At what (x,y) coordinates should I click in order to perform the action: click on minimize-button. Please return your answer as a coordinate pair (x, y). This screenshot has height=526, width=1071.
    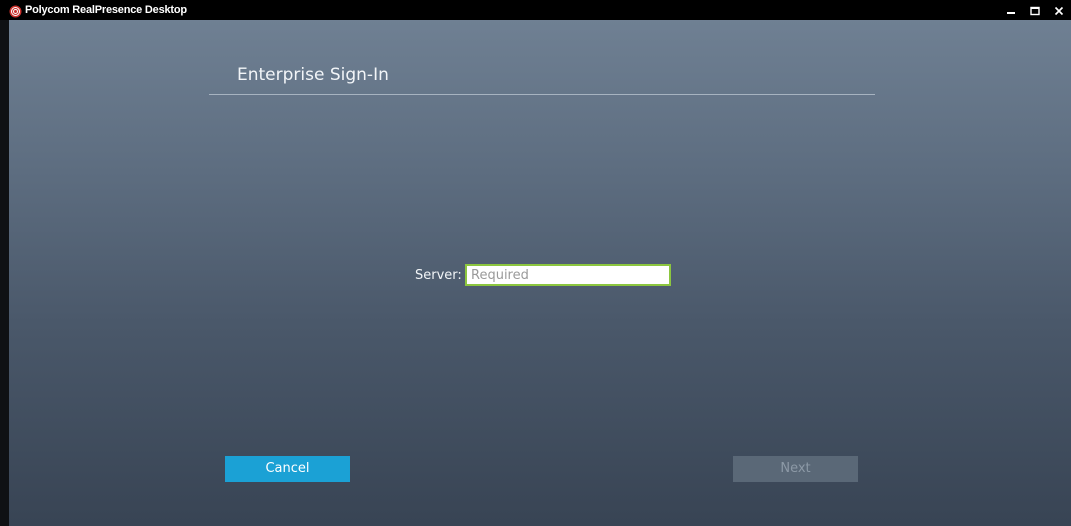
    Looking at the image, I should click on (1011, 10).